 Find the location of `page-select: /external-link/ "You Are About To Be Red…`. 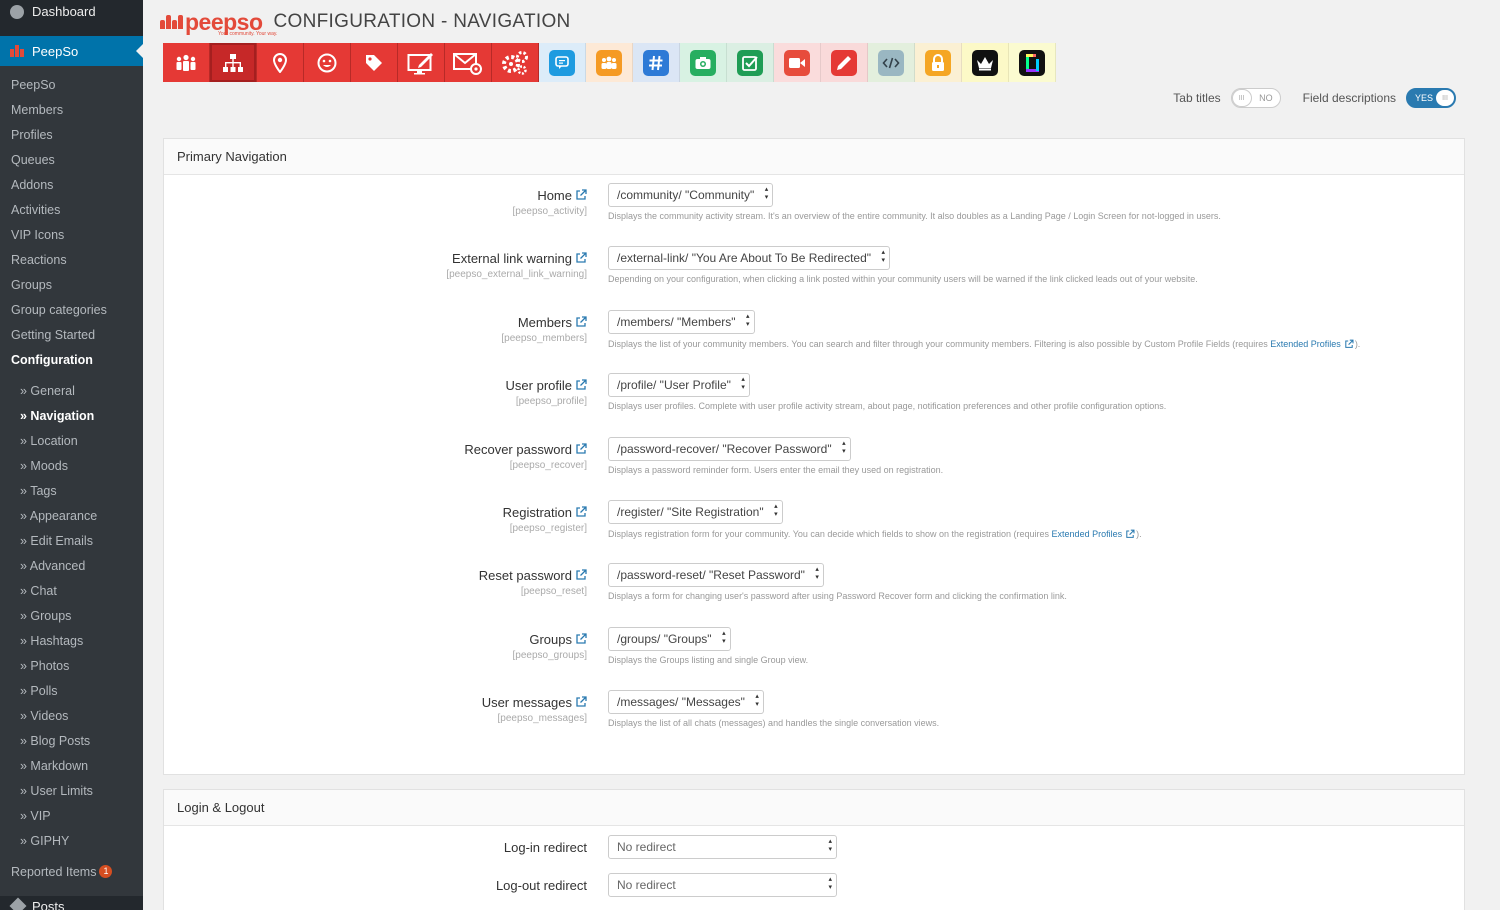

page-select: /external-link/ "You Are About To Be Red… is located at coordinates (749, 258).